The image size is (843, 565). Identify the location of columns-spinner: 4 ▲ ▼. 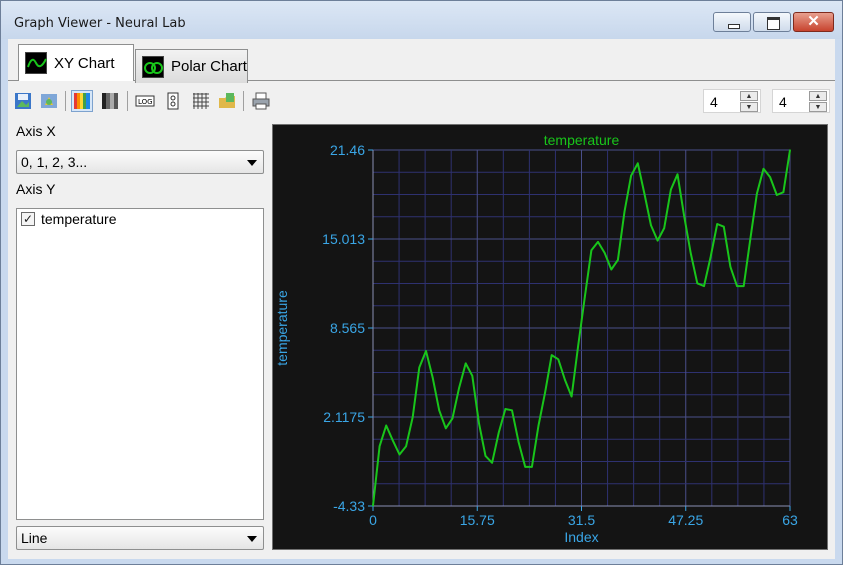
(801, 101).